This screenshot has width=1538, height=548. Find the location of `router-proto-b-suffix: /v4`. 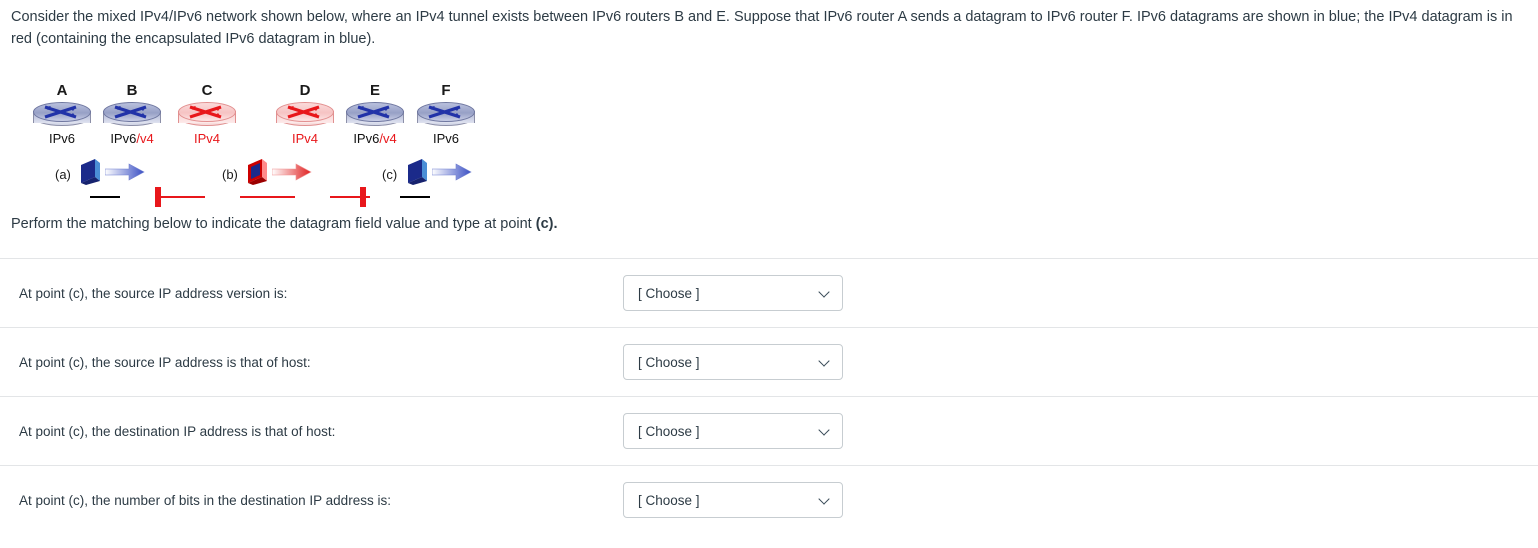

router-proto-b-suffix: /v4 is located at coordinates (145, 138).